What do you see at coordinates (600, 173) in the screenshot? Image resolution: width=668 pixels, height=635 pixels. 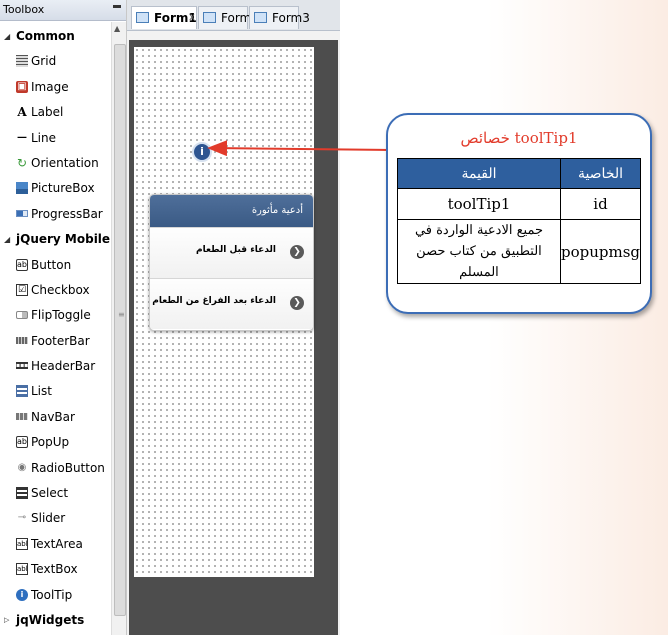 I see `property-header: الخاصية` at bounding box center [600, 173].